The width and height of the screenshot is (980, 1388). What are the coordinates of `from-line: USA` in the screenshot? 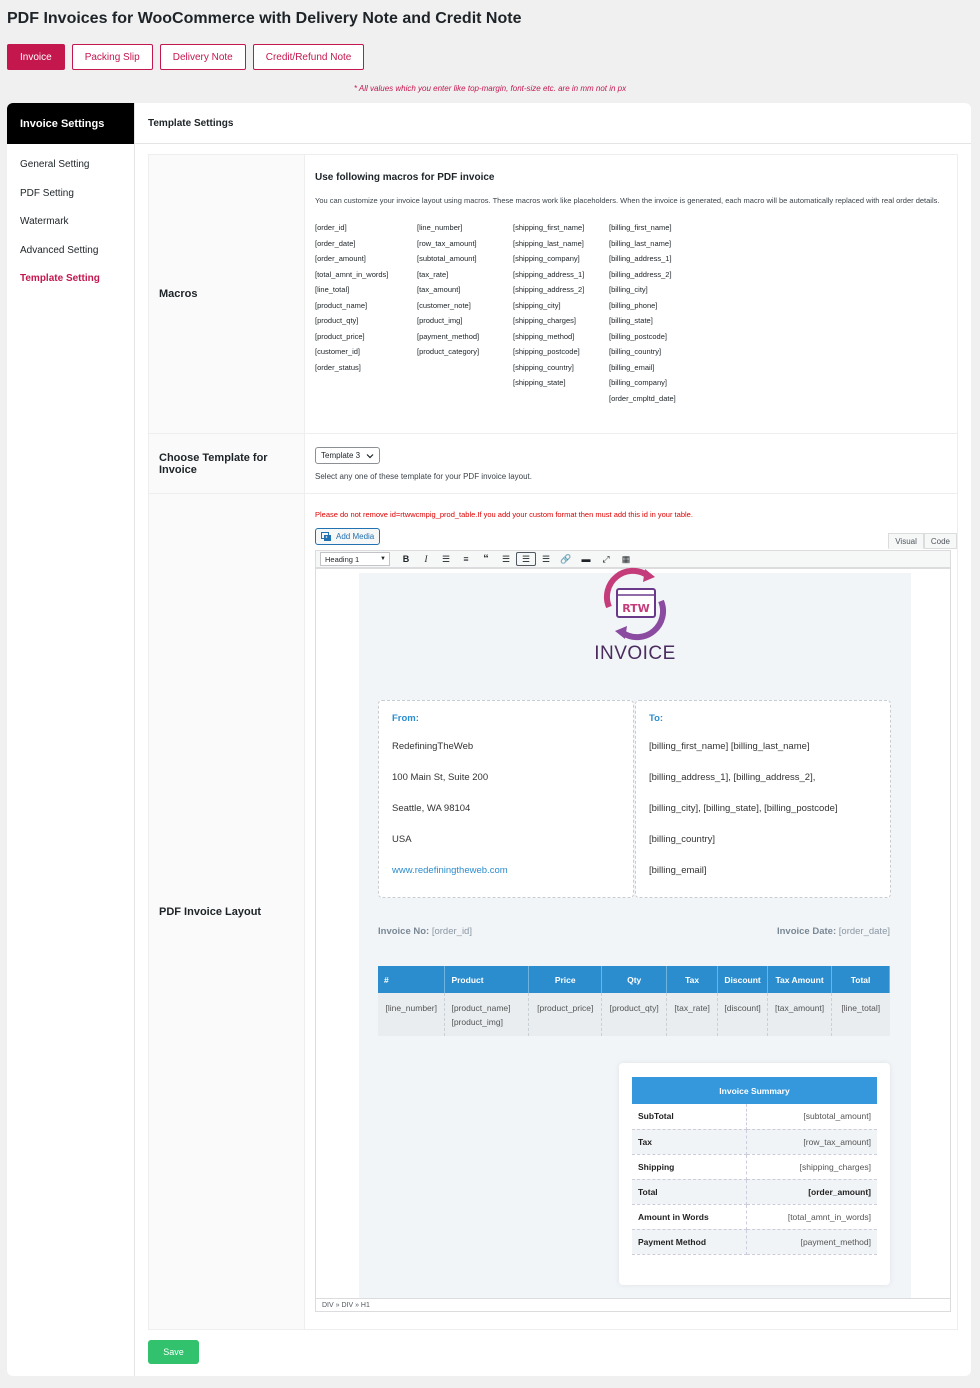 It's located at (402, 839).